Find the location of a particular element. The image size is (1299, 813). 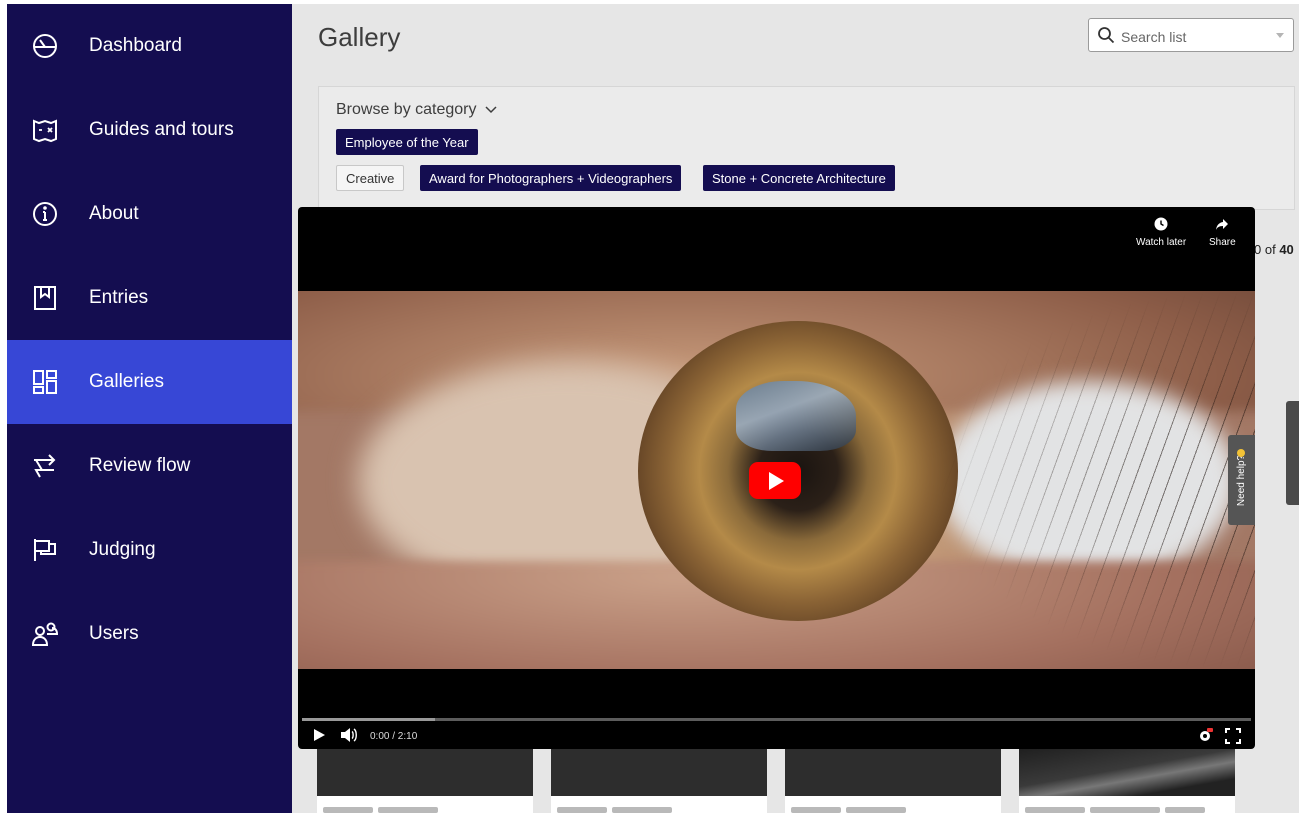

sidebar-item-about: About is located at coordinates (149, 214).